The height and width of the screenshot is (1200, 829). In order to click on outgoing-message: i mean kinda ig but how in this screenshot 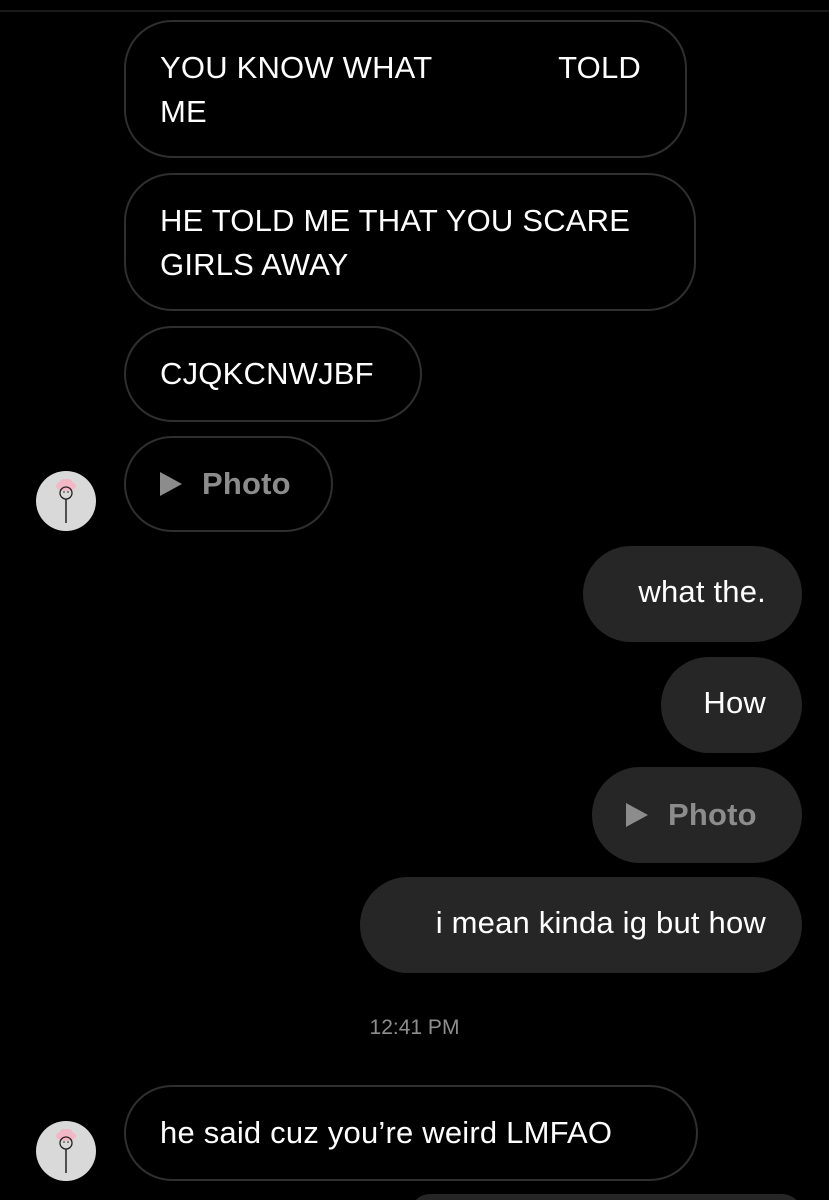, I will do `click(581, 925)`.